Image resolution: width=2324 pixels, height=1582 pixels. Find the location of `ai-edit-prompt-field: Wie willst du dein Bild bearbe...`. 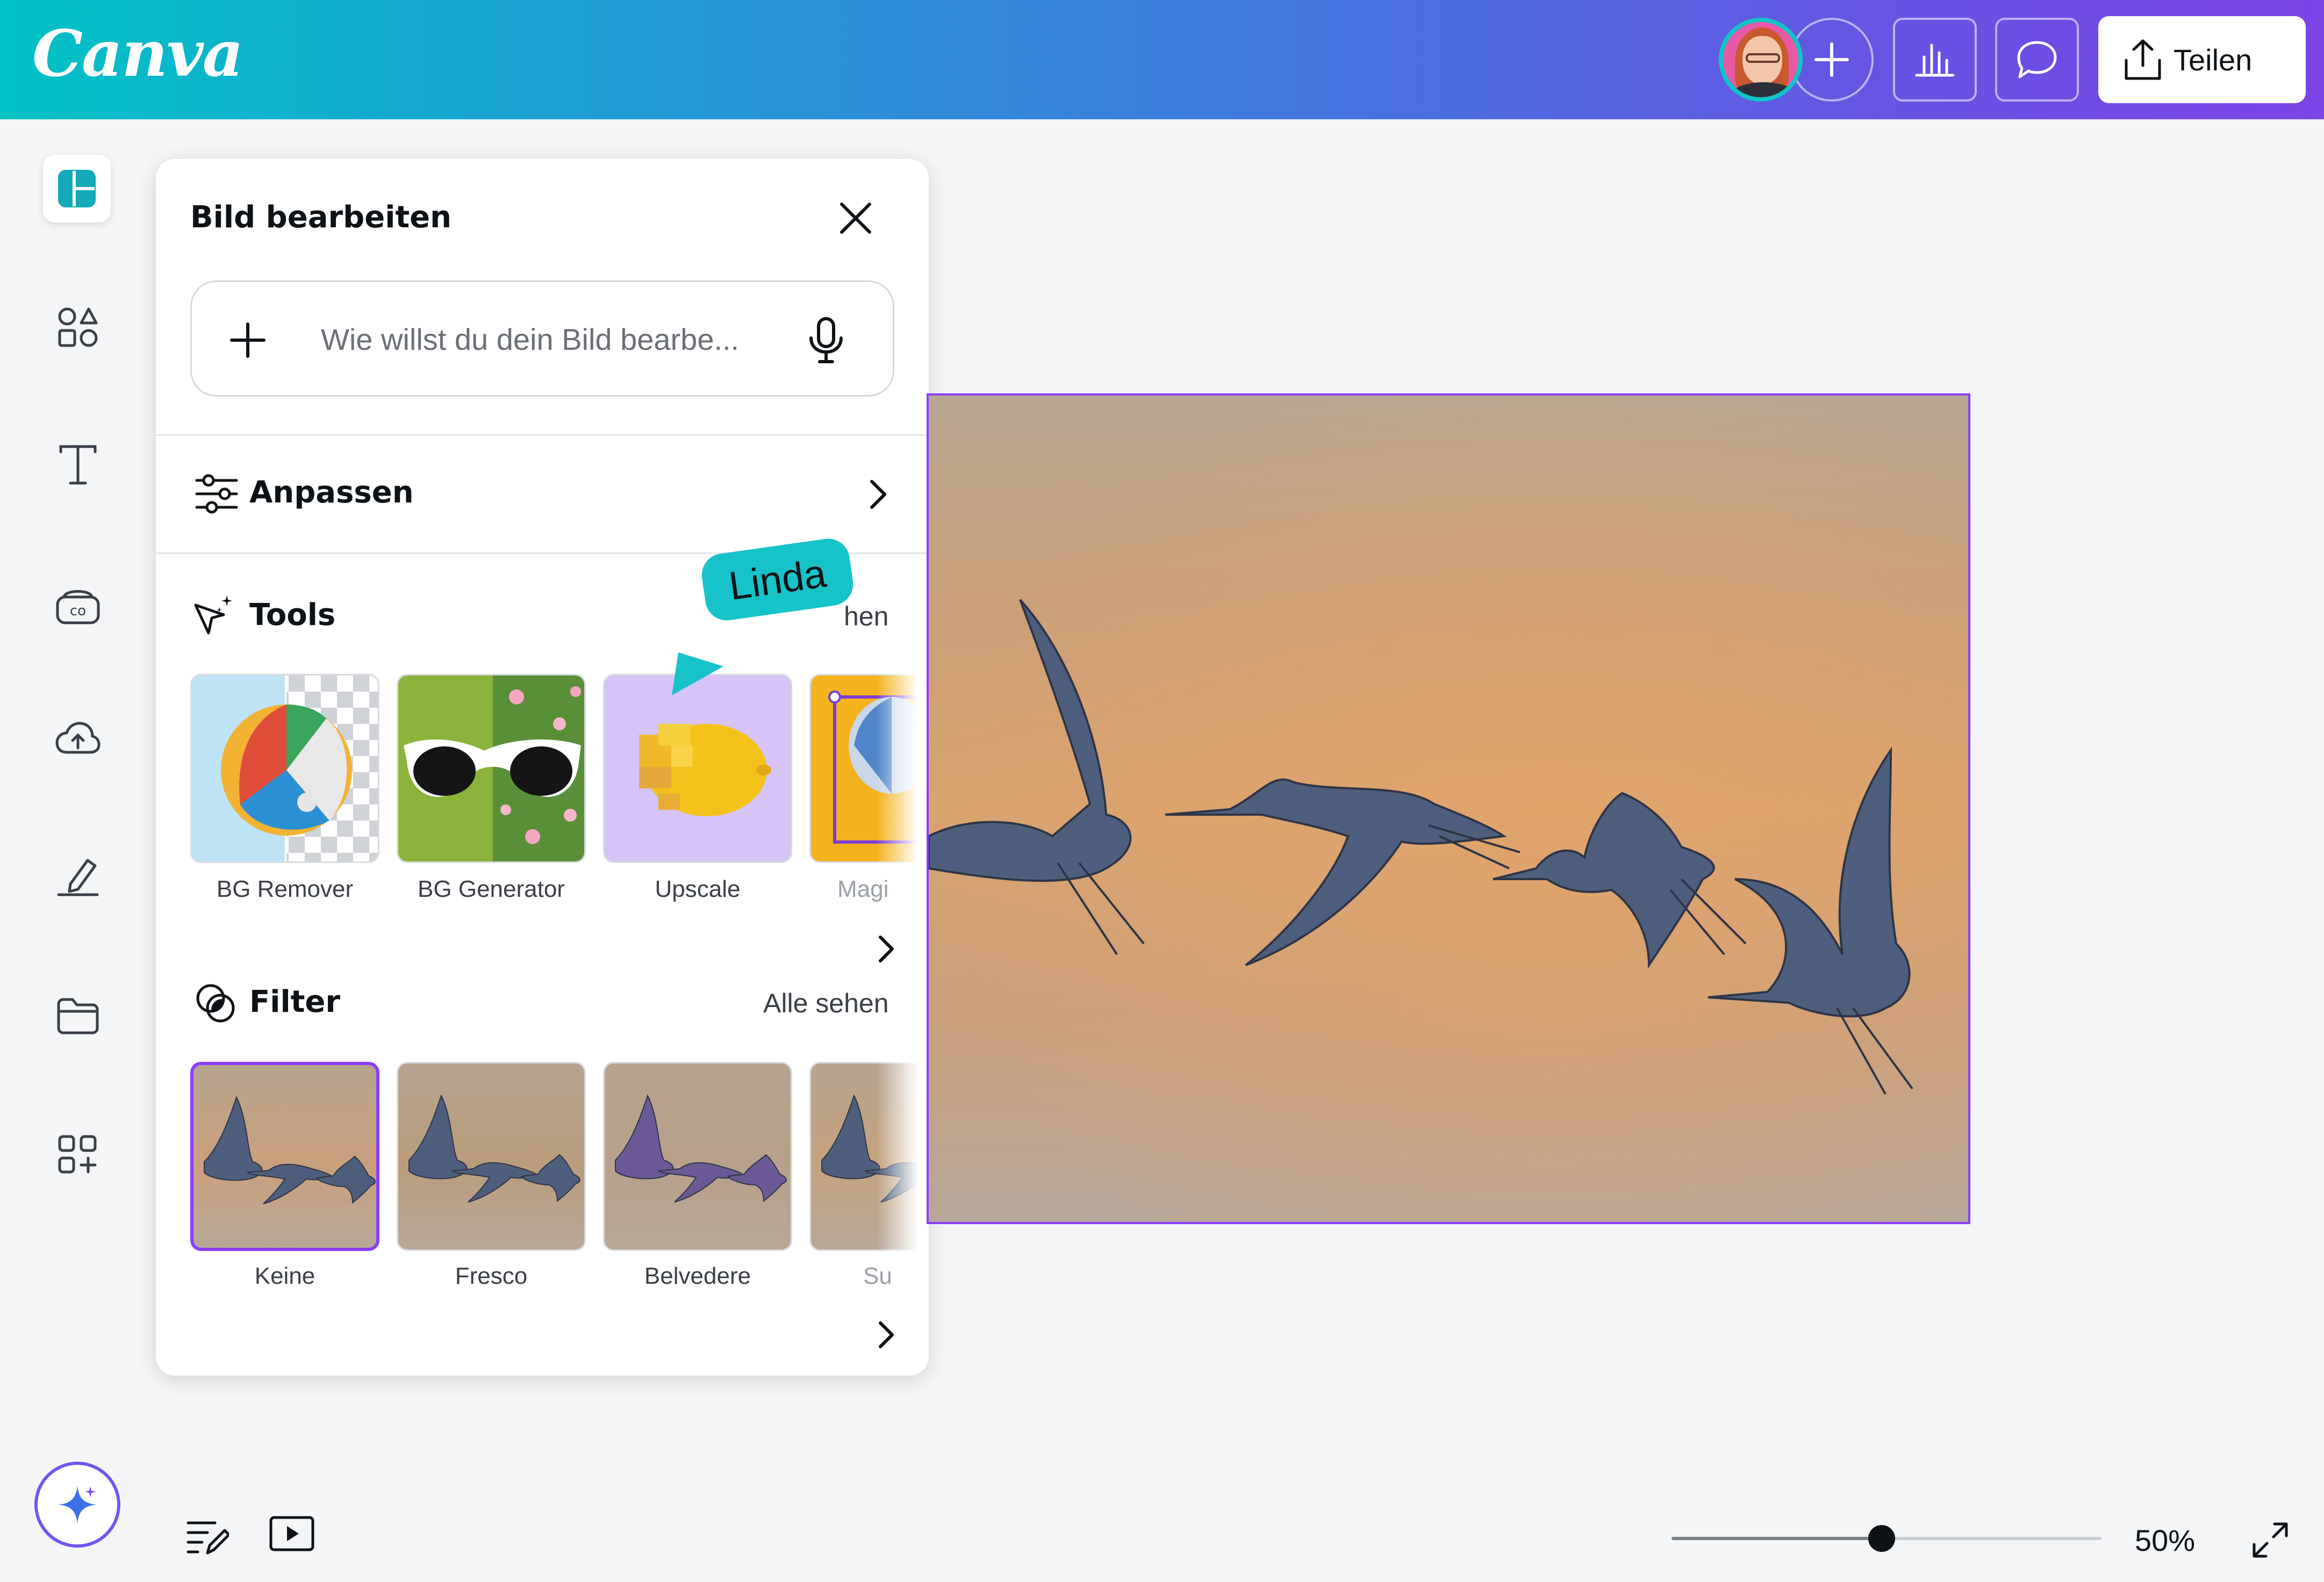

ai-edit-prompt-field: Wie willst du dein Bild bearbe... is located at coordinates (542, 339).